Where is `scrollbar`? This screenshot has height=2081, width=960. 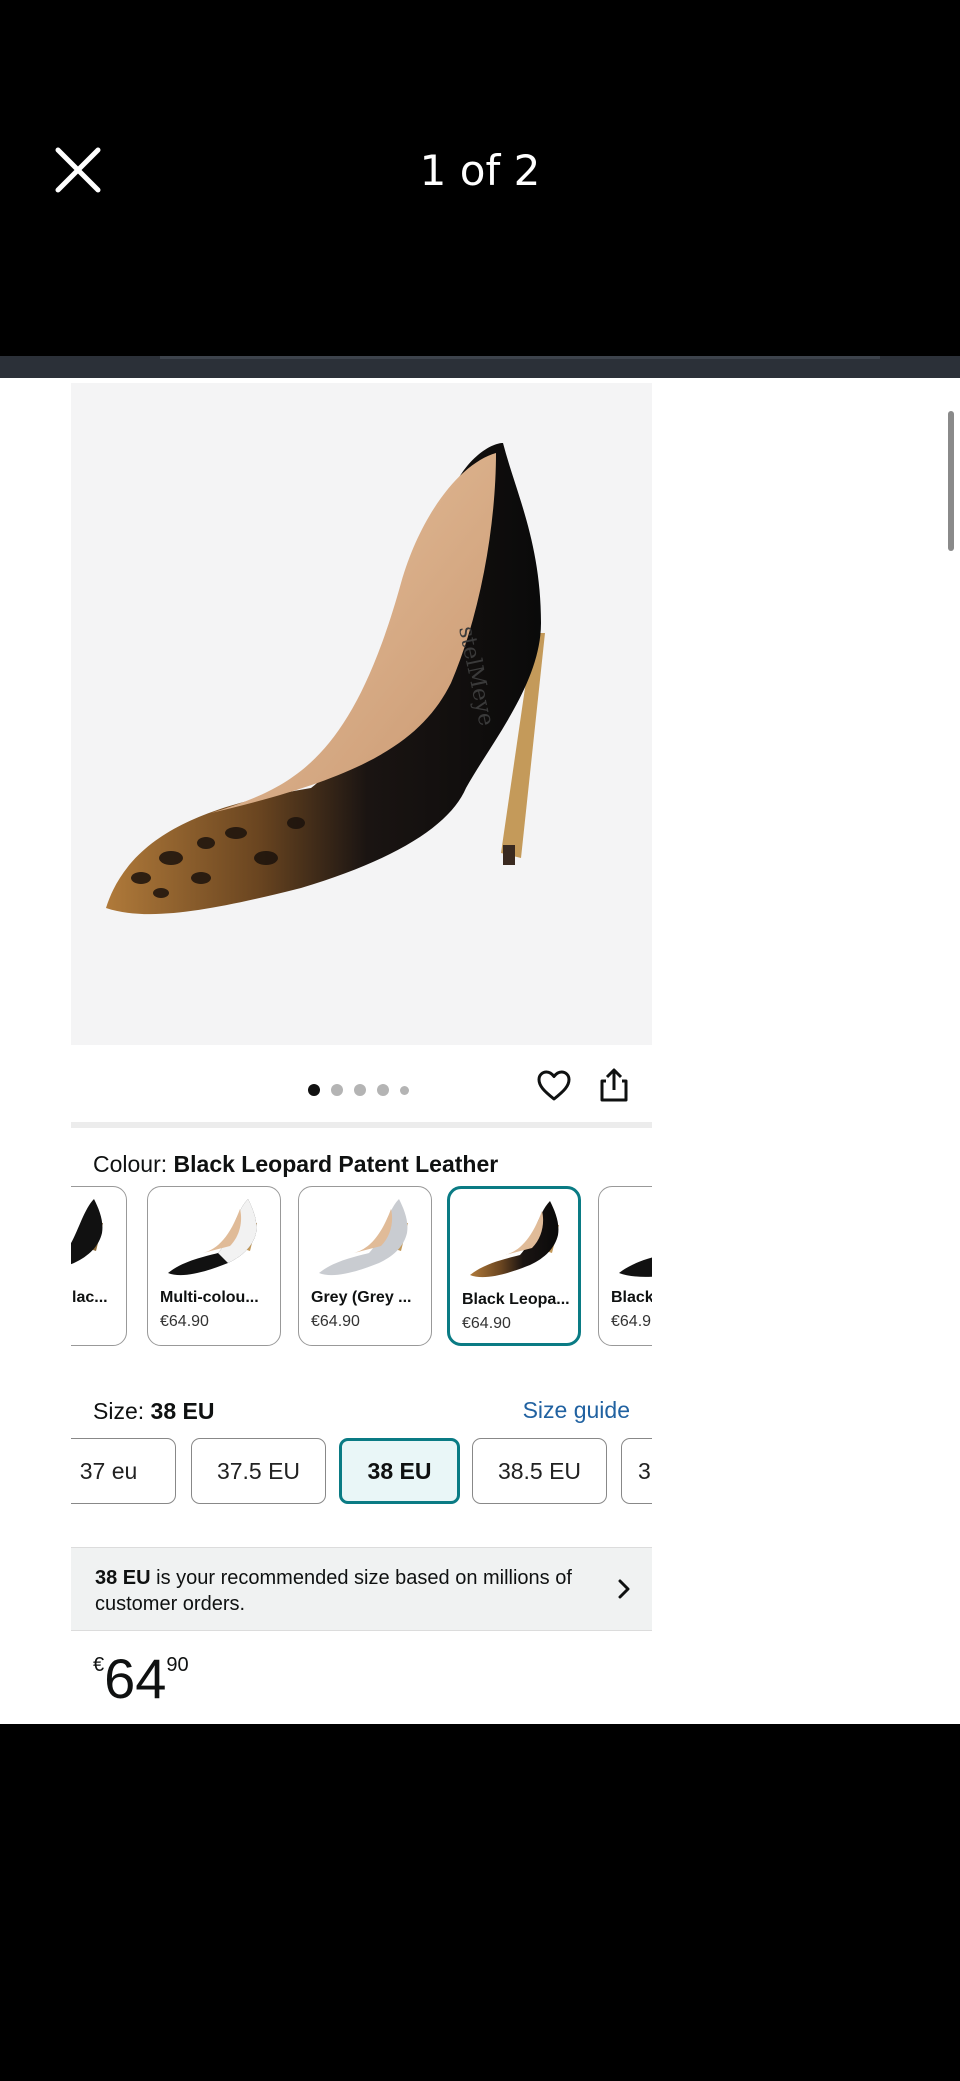
scrollbar is located at coordinates (951, 481).